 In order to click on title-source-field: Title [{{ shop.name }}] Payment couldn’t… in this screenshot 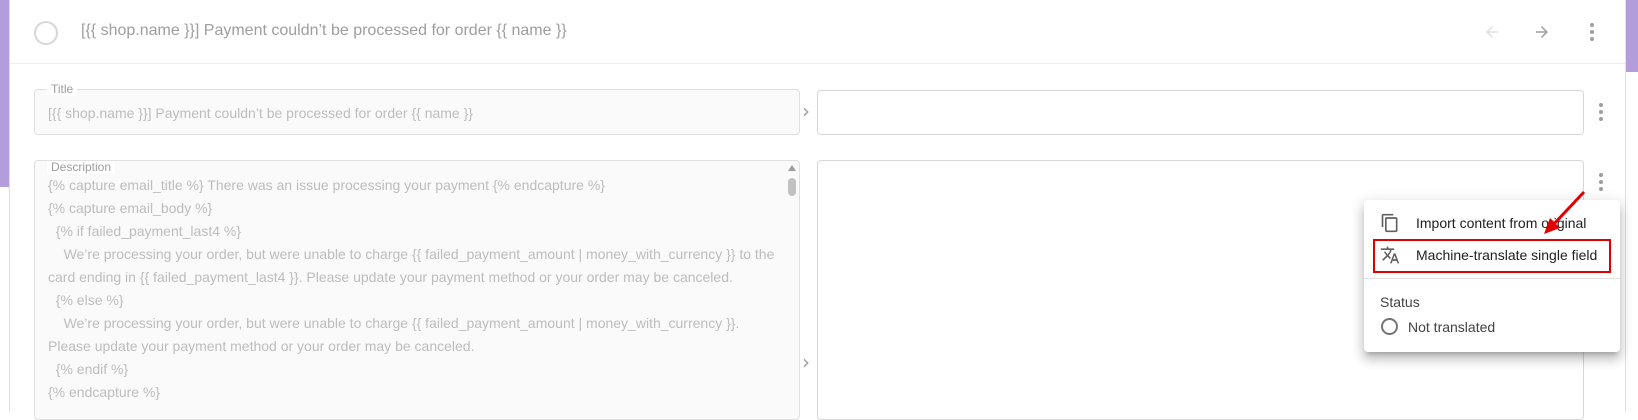, I will do `click(417, 108)`.